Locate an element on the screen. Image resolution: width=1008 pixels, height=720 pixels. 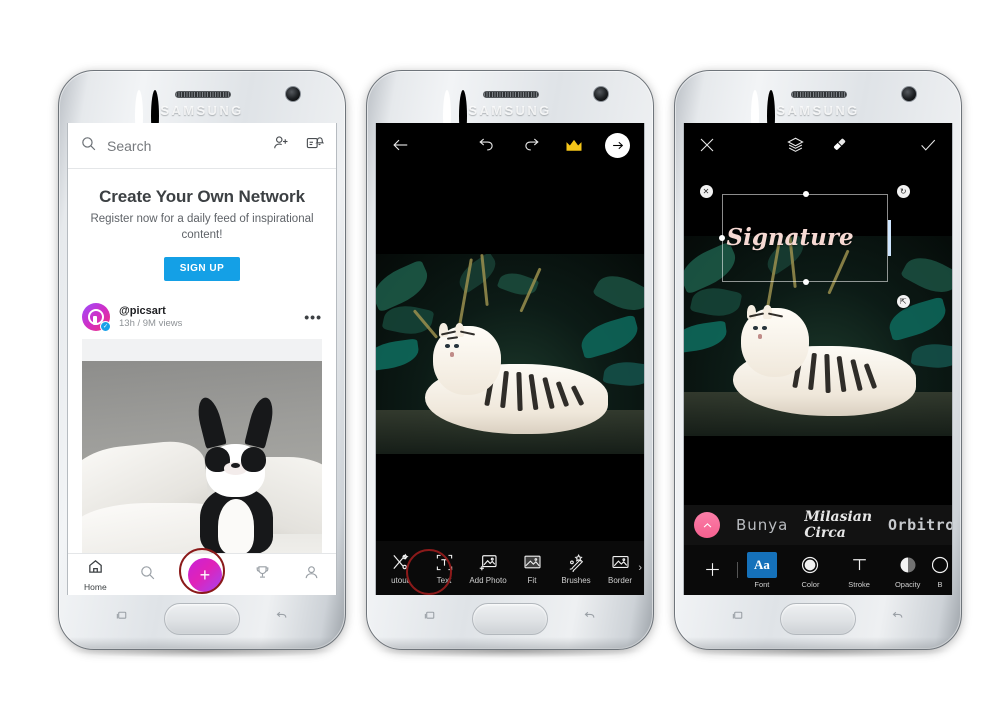
tool-border: Border is located at coordinates (620, 568).